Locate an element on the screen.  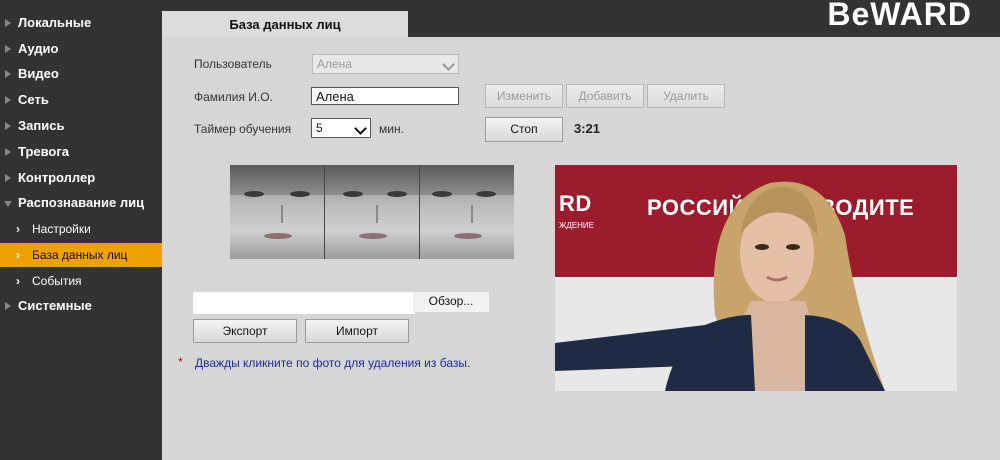
sidebar-item-label: Системные is located at coordinates (55, 305).